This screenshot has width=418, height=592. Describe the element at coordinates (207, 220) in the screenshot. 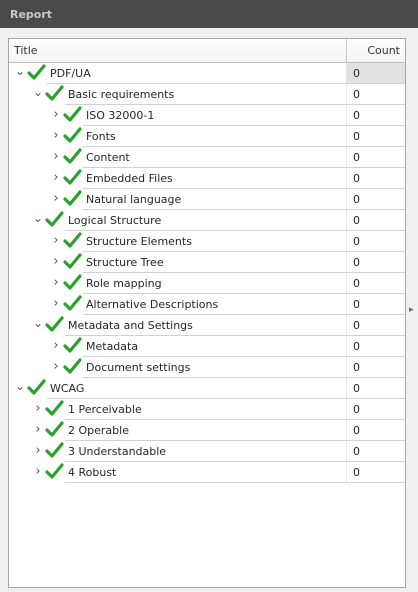

I see `tree-row: ⌄ Logical Structure 0` at that location.